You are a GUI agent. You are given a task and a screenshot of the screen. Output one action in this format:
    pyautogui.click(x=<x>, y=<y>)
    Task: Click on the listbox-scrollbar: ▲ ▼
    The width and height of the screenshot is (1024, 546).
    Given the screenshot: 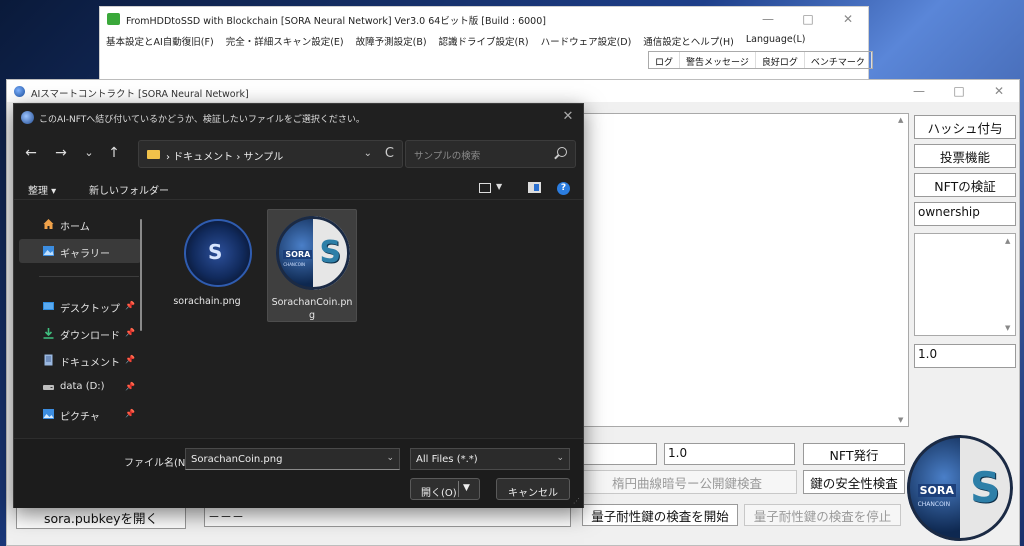 What is the action you would take?
    pyautogui.click(x=1008, y=284)
    